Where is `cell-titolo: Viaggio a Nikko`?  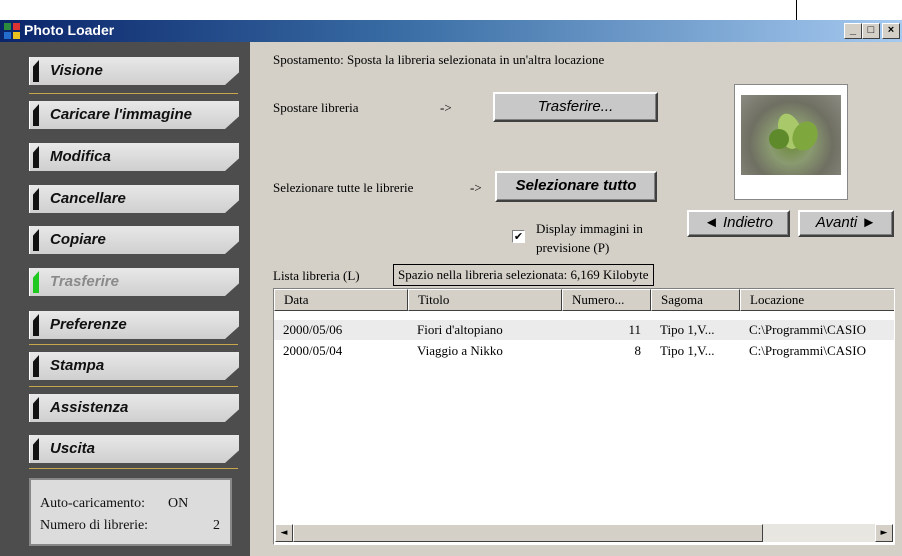 cell-titolo: Viaggio a Nikko is located at coordinates (460, 350).